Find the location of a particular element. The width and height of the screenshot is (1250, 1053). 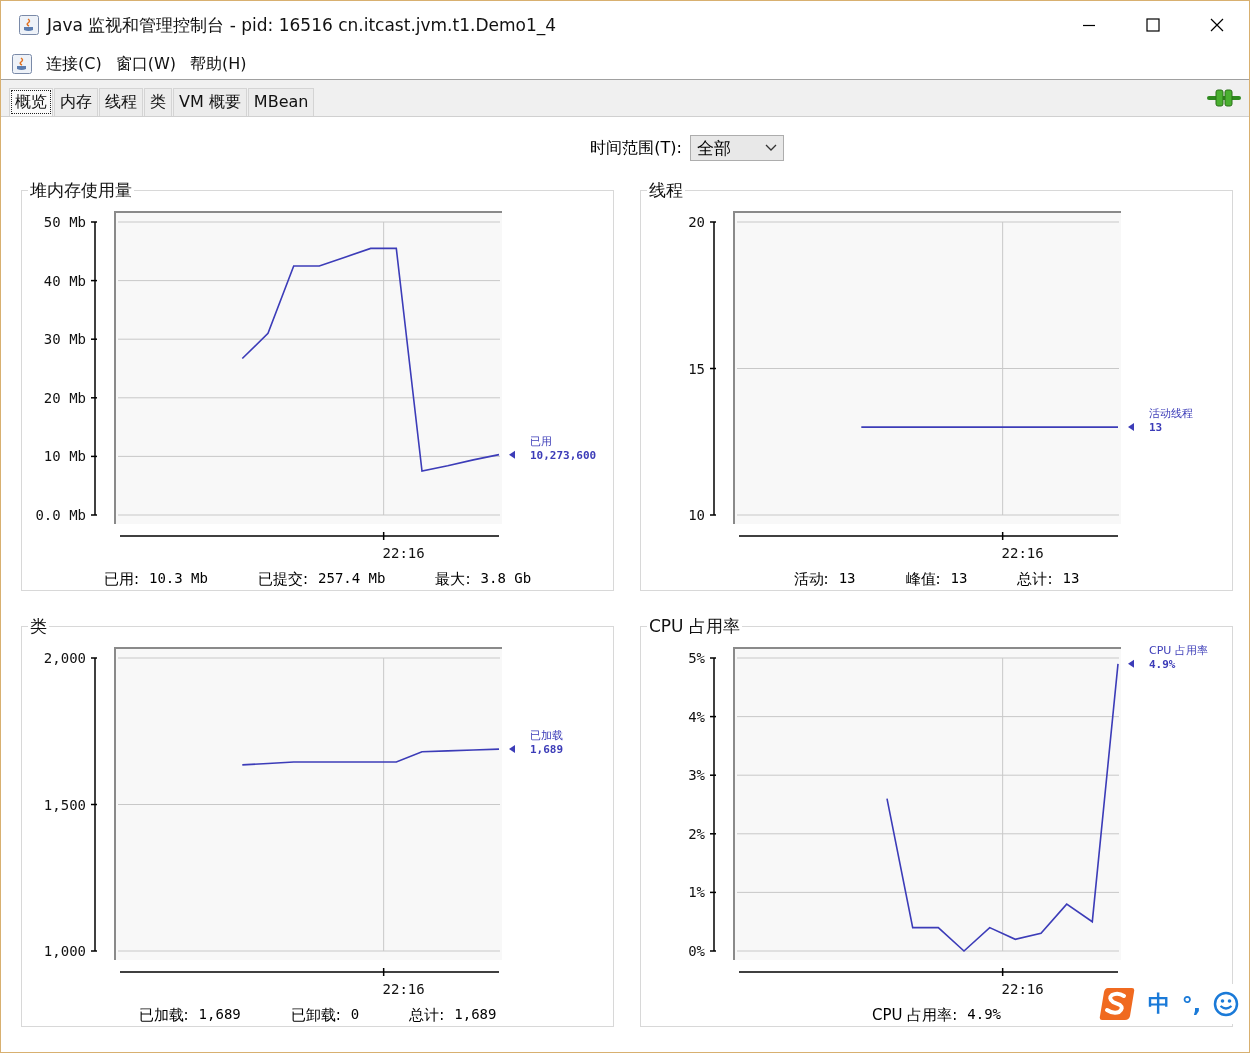

y-tick-label: 40 Mb is located at coordinates (64, 280).